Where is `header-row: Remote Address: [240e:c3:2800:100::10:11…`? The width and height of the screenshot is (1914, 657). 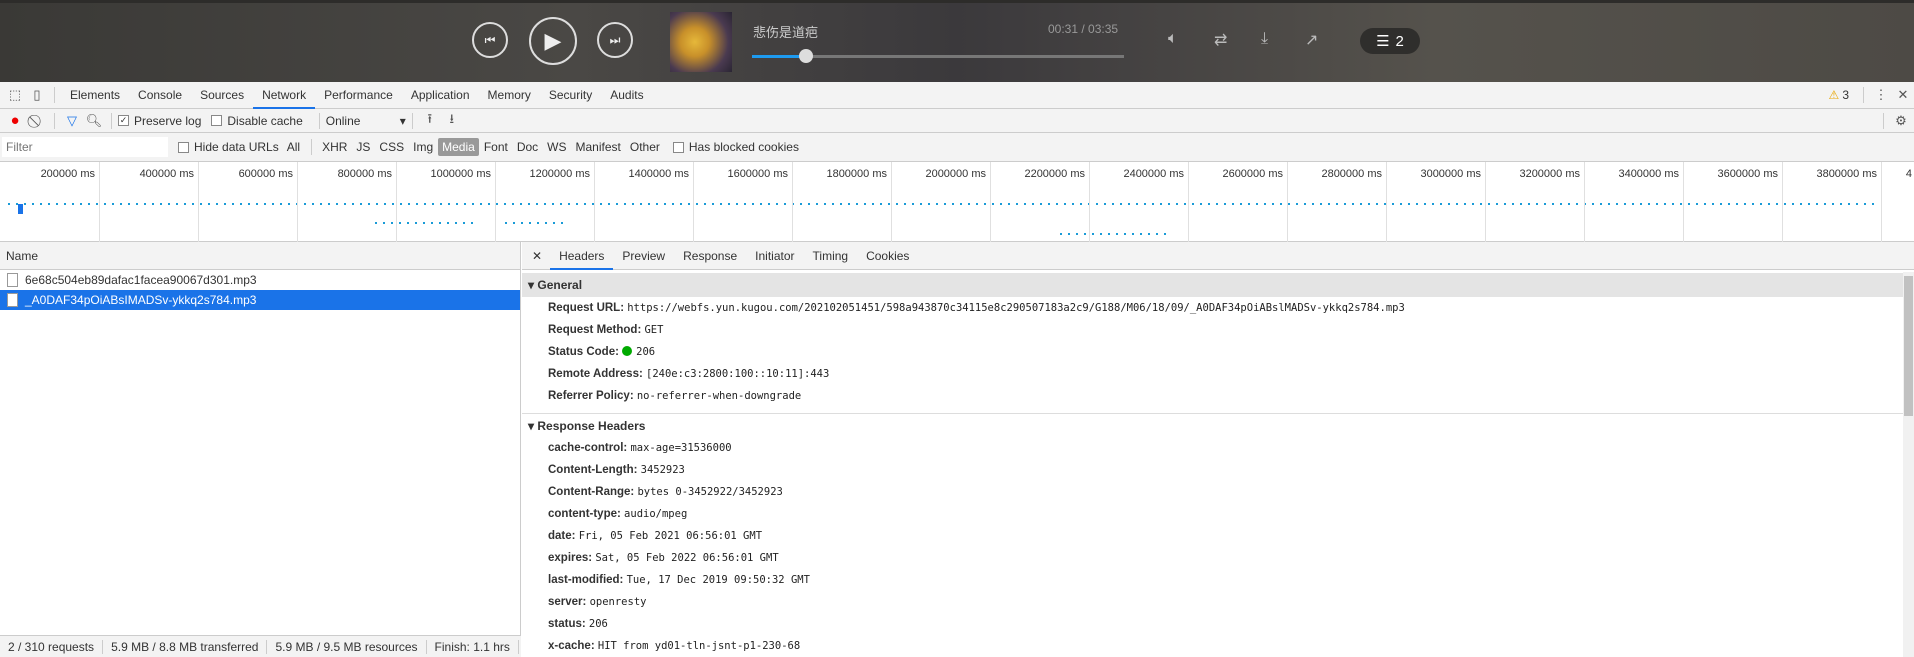
header-row: Remote Address: [240e:c3:2800:100::10:11… is located at coordinates (1218, 374).